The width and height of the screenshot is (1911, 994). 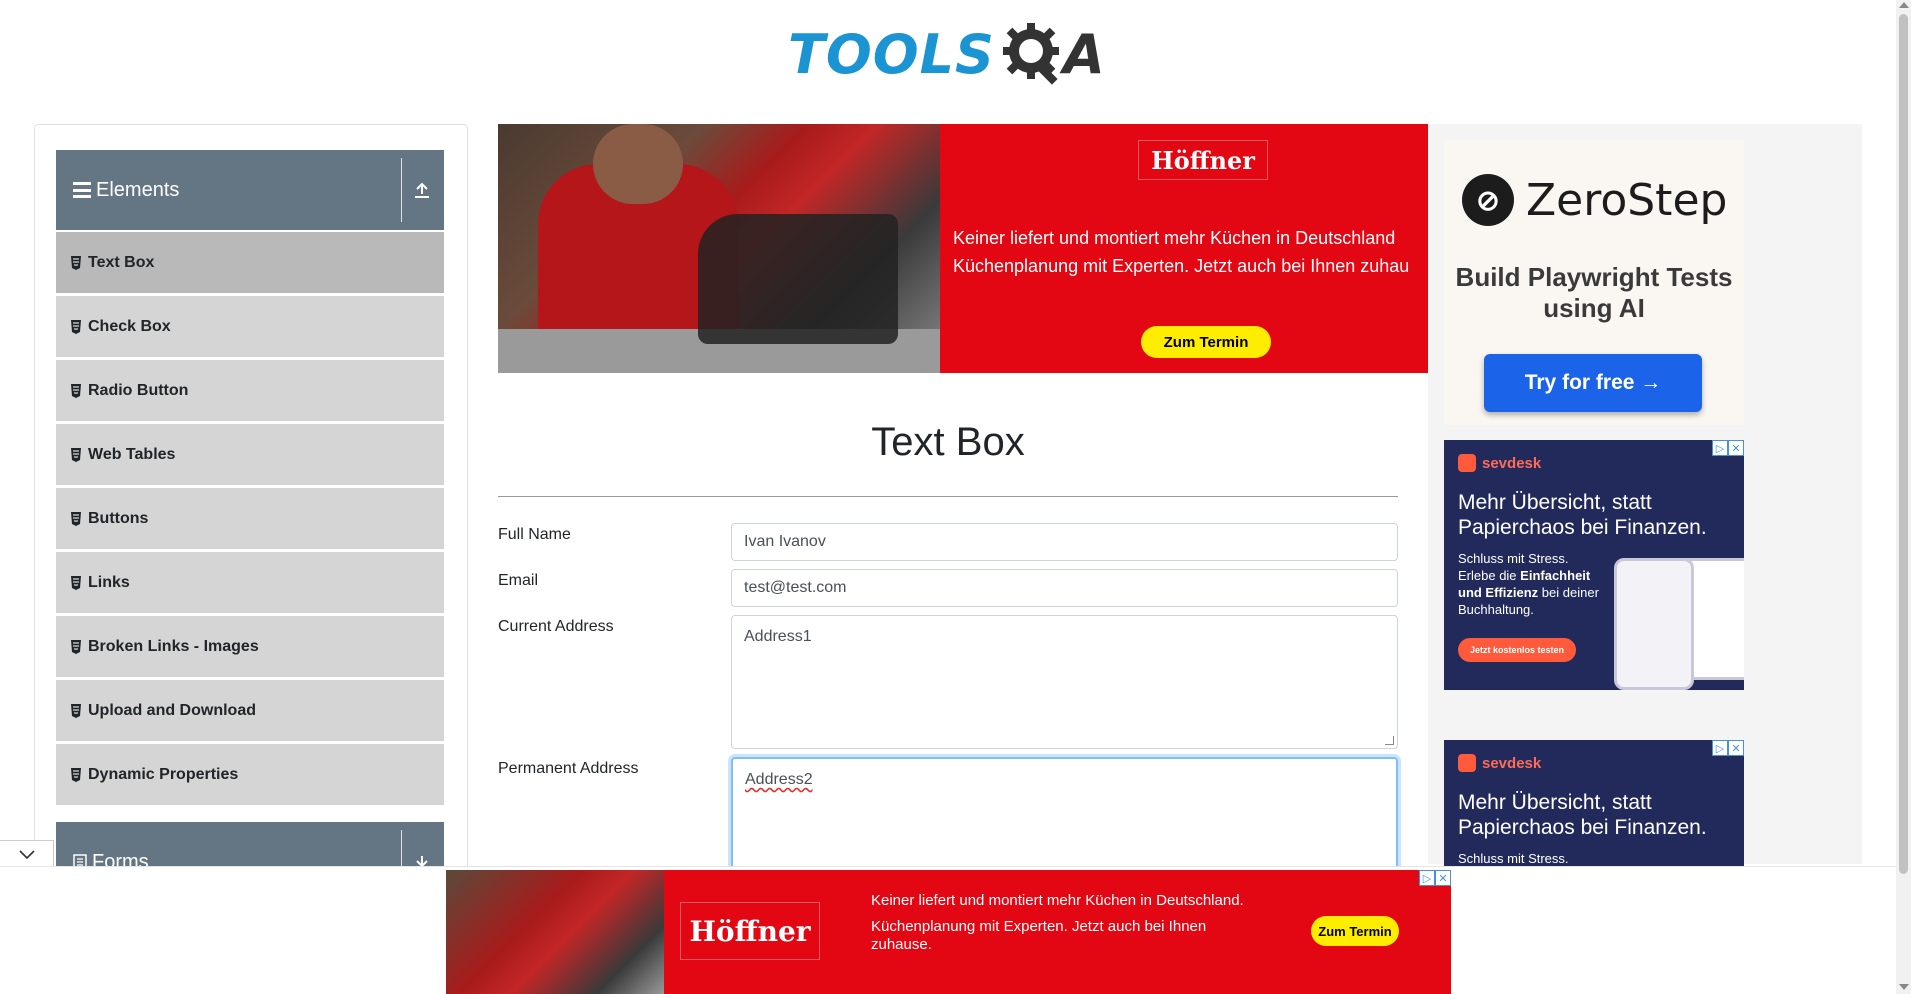 What do you see at coordinates (250, 326) in the screenshot?
I see `sidebar-item-check-box: Check Box` at bounding box center [250, 326].